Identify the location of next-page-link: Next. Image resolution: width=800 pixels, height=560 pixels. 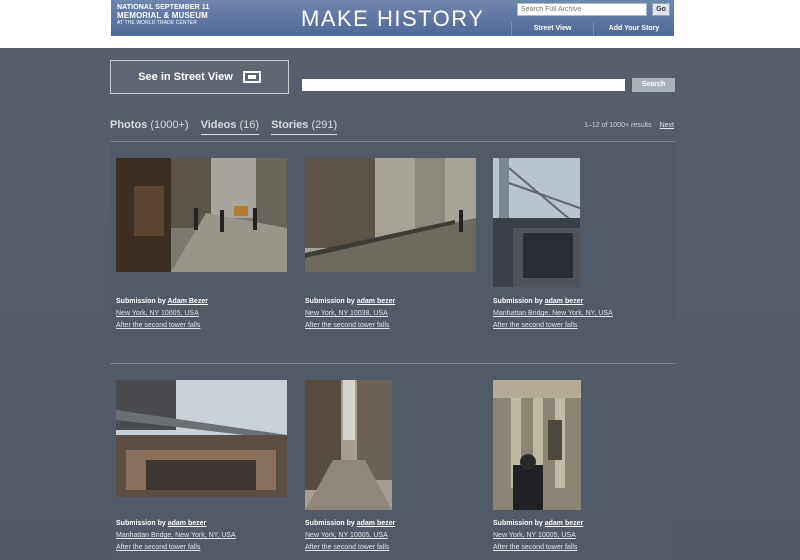
(667, 125).